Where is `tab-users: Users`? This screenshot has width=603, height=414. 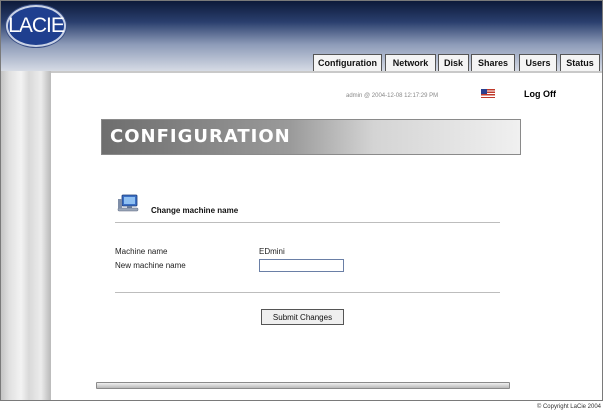 tab-users: Users is located at coordinates (538, 62).